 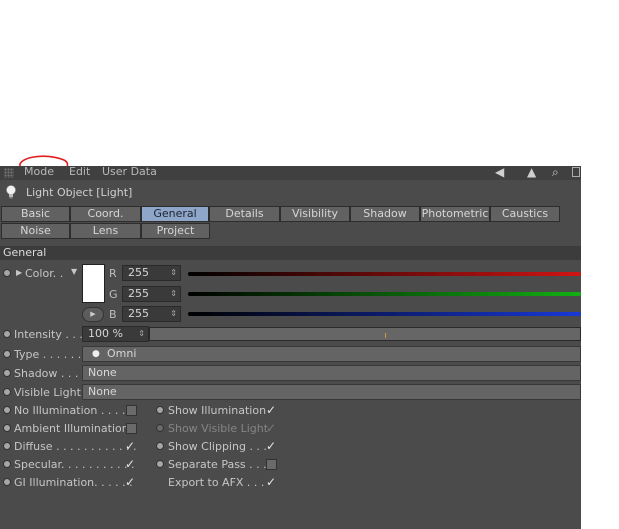 I want to click on export-to-afx-label: Export to AFX . . ., so click(x=216, y=482).